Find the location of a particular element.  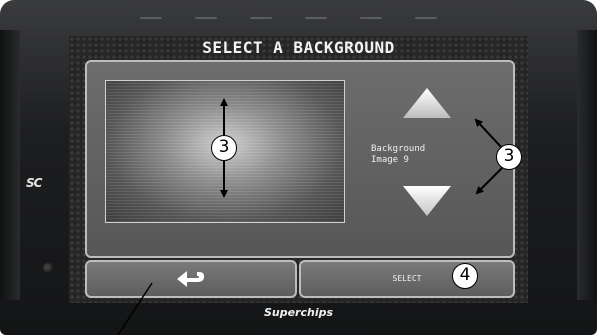

triangle-down-icon is located at coordinates (427, 201).